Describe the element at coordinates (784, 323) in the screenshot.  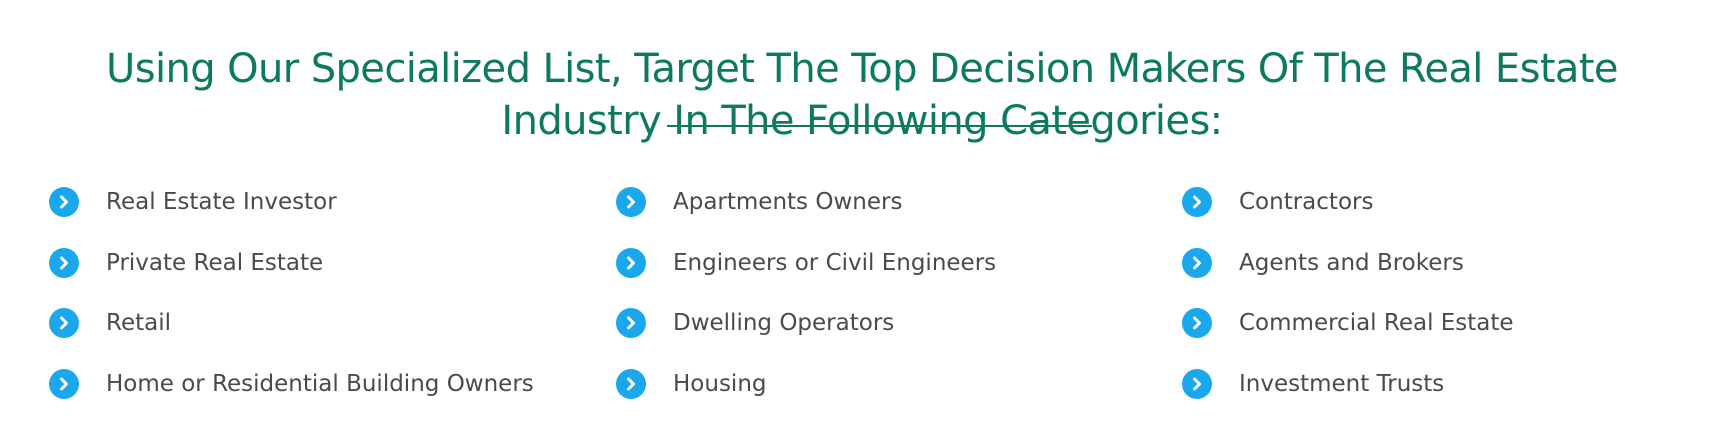
I see `category-label: Dwelling Operators` at that location.